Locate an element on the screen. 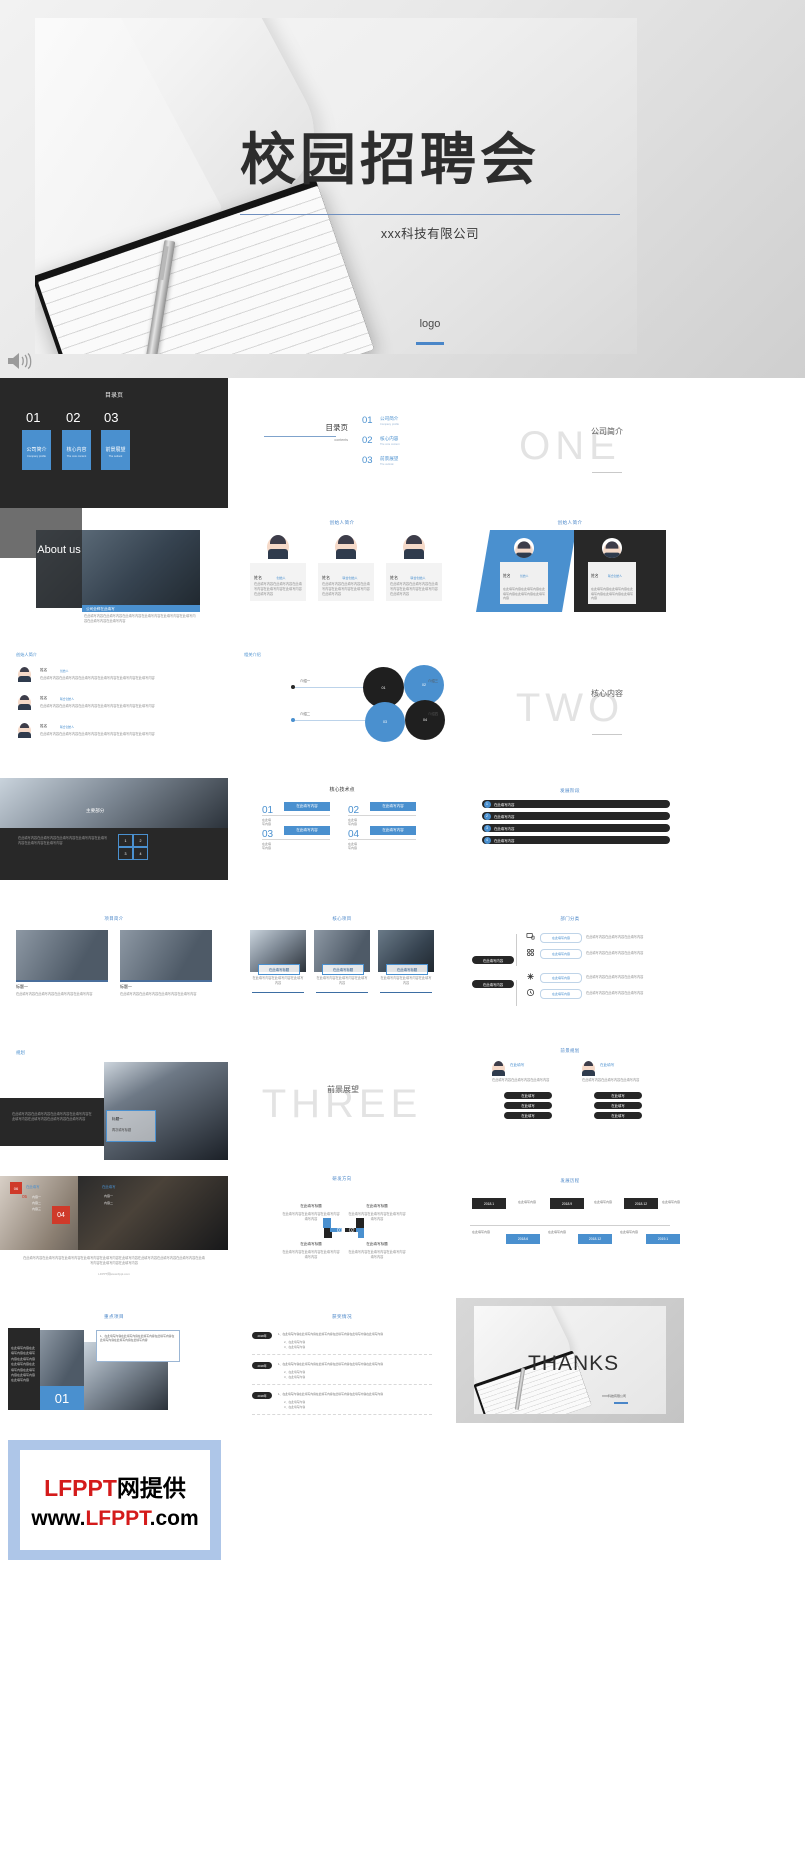 The image size is (805, 1854). core-tech-item: 03 在此填写内容 在此填写内容 is located at coordinates (296, 837).